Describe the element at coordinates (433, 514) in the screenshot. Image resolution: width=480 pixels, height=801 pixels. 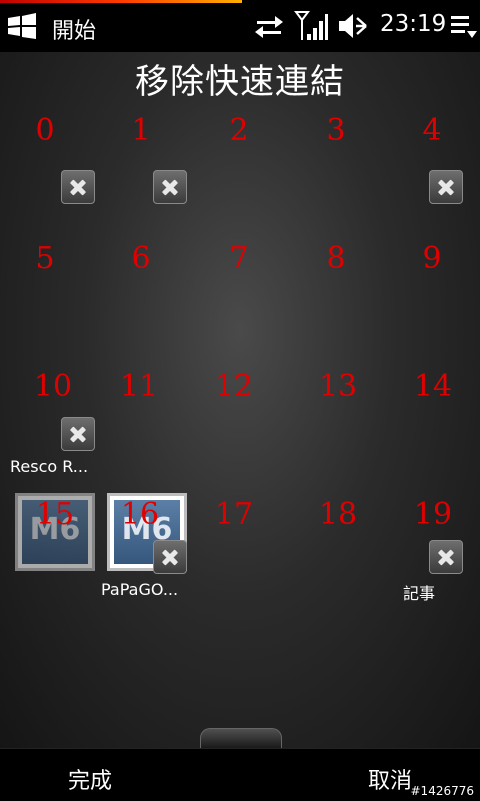
I see `slot-number-19: 19` at that location.